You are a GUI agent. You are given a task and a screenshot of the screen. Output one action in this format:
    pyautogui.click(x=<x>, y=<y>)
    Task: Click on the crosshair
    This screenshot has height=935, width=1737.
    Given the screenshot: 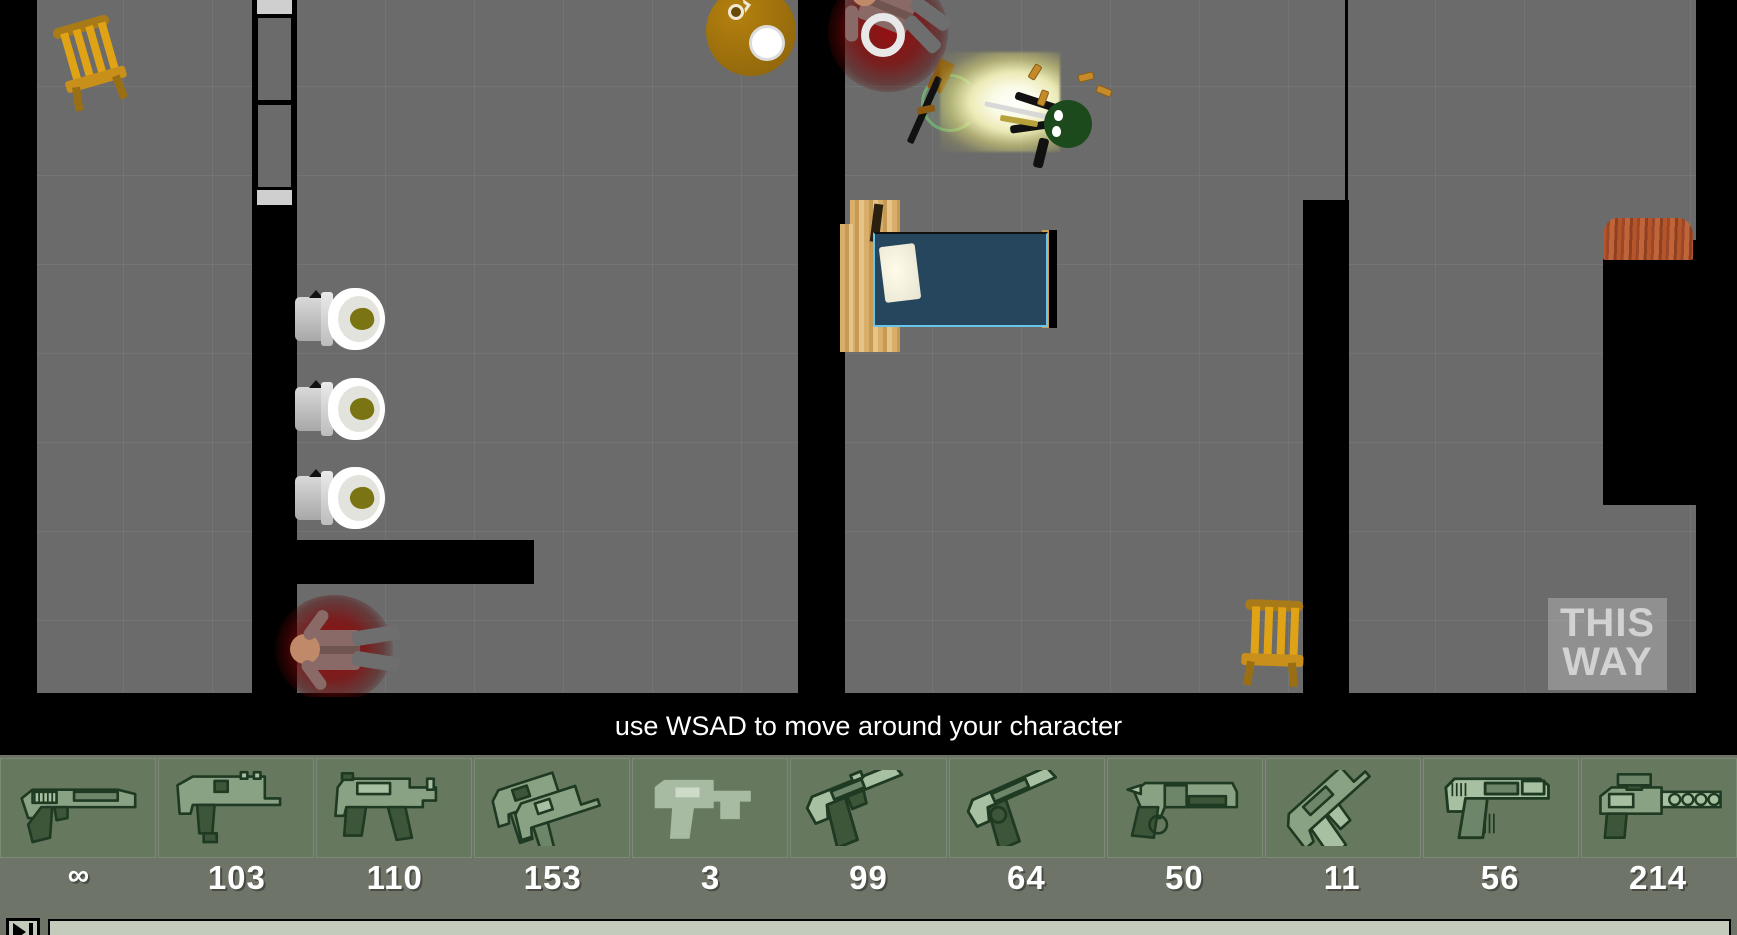 What is the action you would take?
    pyautogui.click(x=883, y=35)
    